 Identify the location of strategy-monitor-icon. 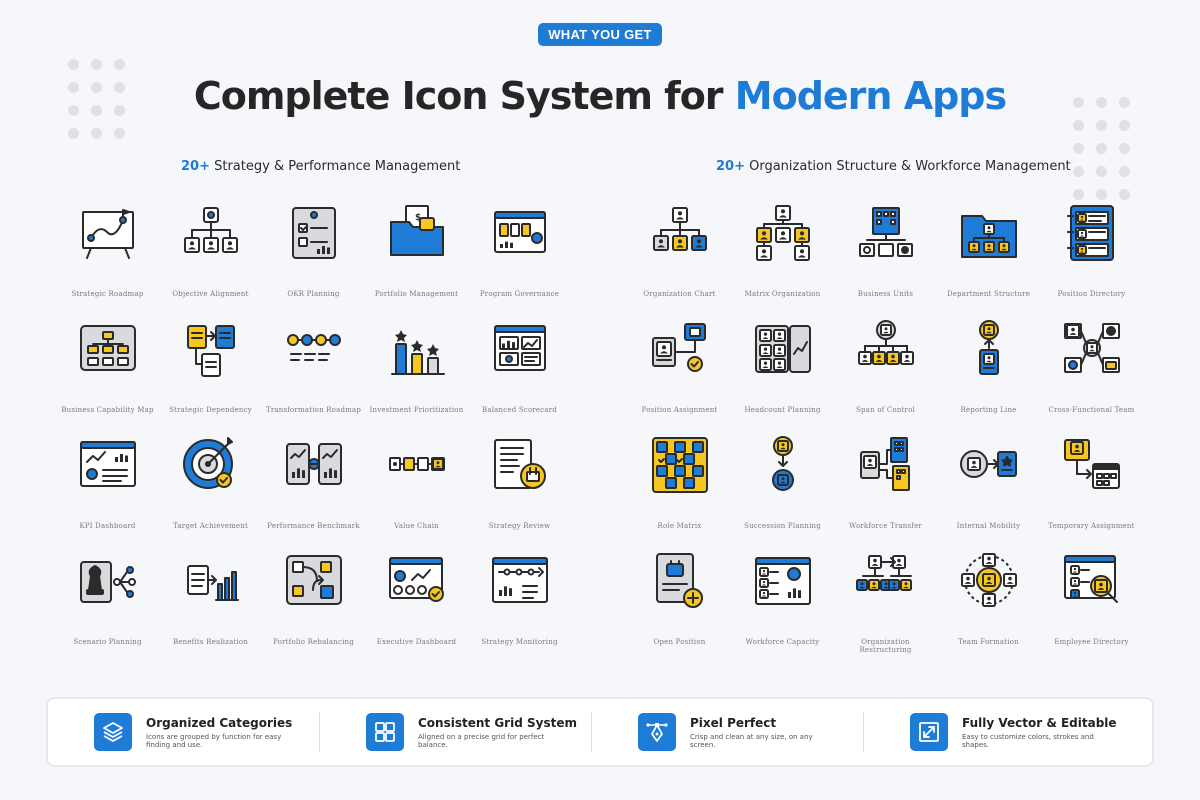
(520, 581).